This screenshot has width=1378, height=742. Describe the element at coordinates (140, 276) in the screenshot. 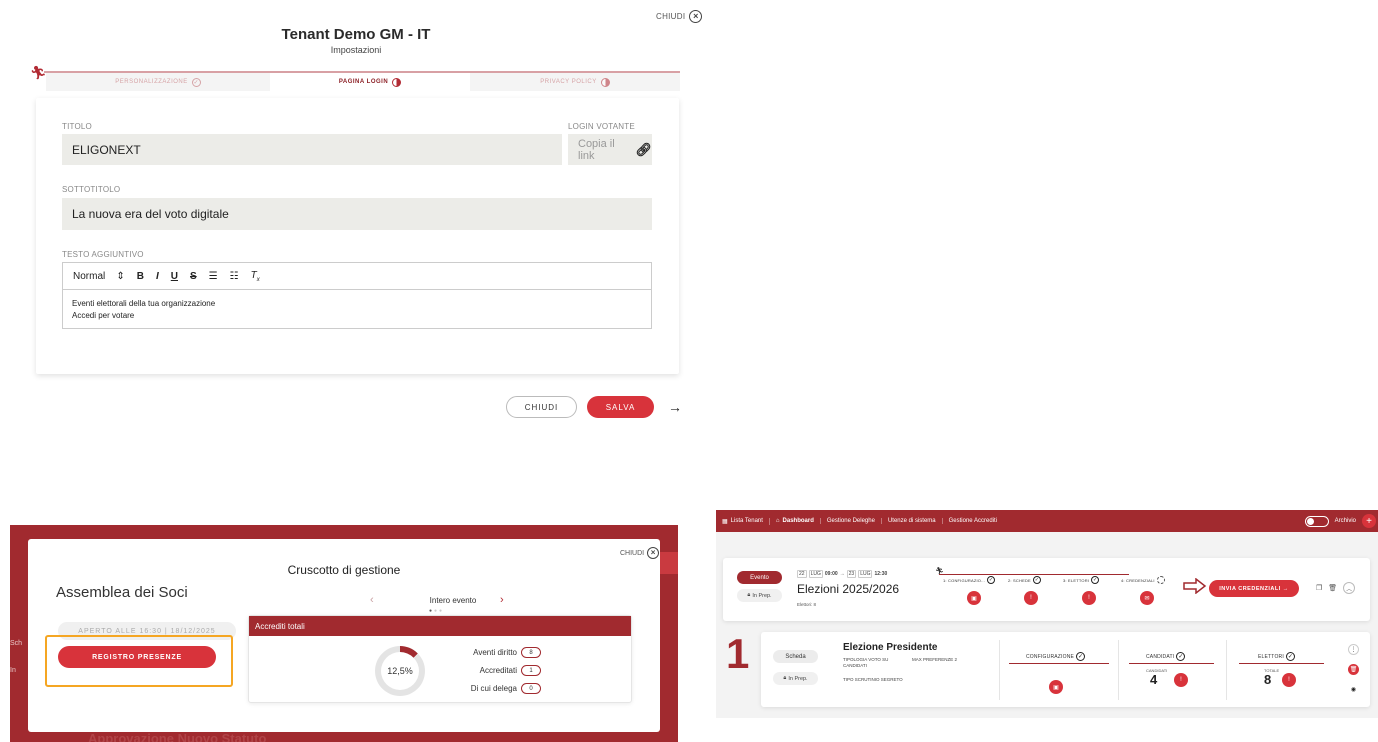

I see `bold-button: B` at that location.